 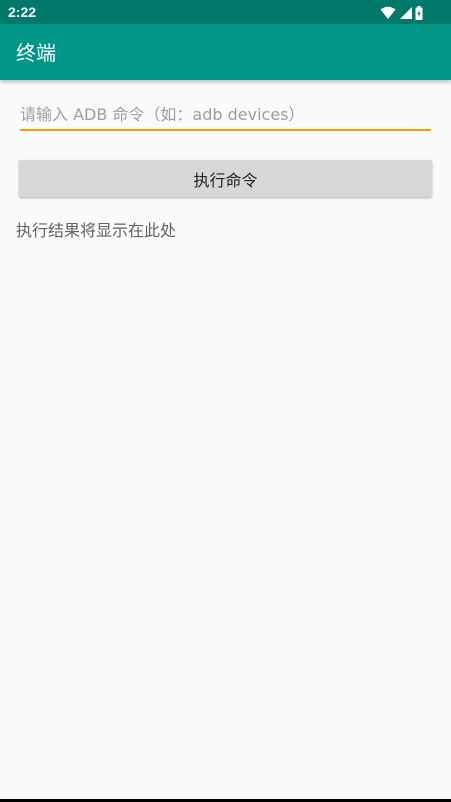 I want to click on status-time: 2:22, so click(x=22, y=12).